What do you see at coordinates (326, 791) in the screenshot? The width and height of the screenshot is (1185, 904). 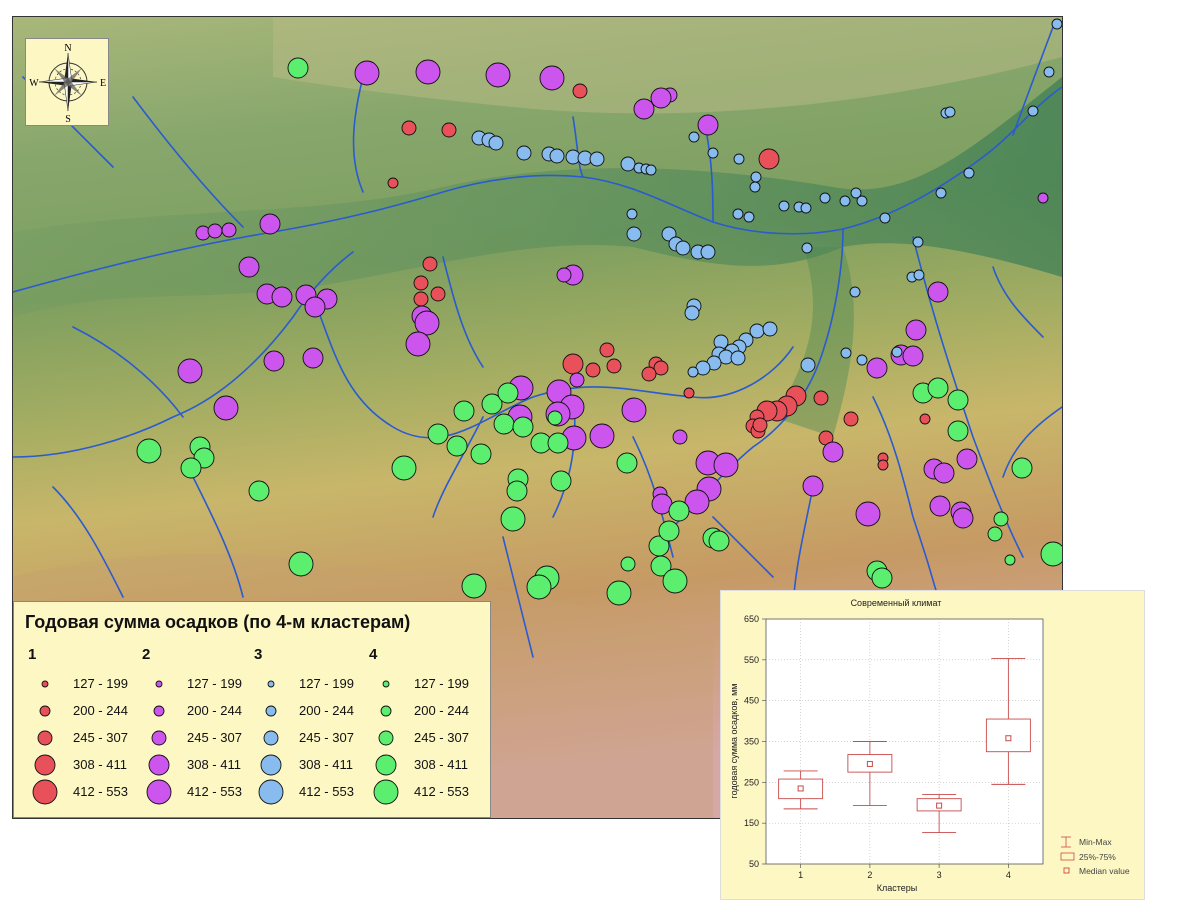 I see `legend-class-label: 412 - 553` at bounding box center [326, 791].